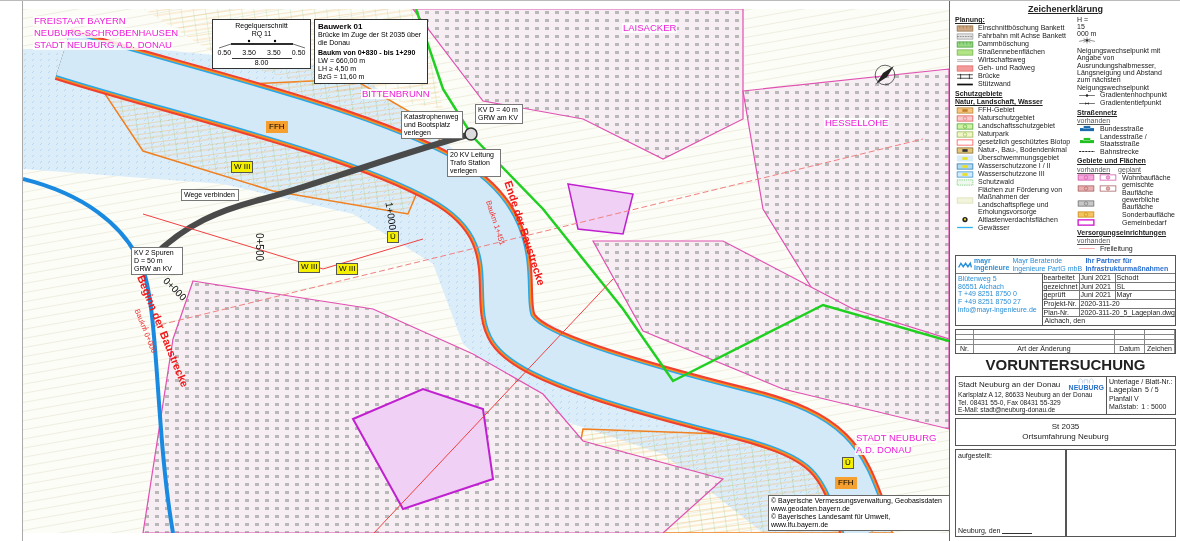 This screenshot has width=1180, height=541. What do you see at coordinates (396, 94) in the screenshot?
I see `place-name: BITTENBRUNN` at bounding box center [396, 94].